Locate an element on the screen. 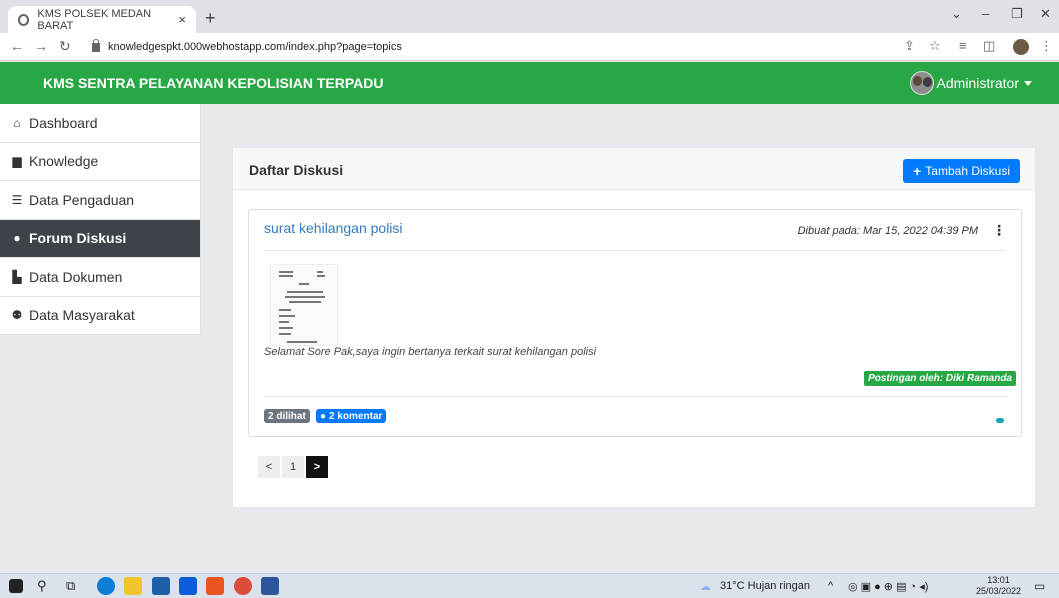 The width and height of the screenshot is (1059, 598). sidebar-item-data-masyarakat: ⚉ Data Masyarakat is located at coordinates (100, 316).